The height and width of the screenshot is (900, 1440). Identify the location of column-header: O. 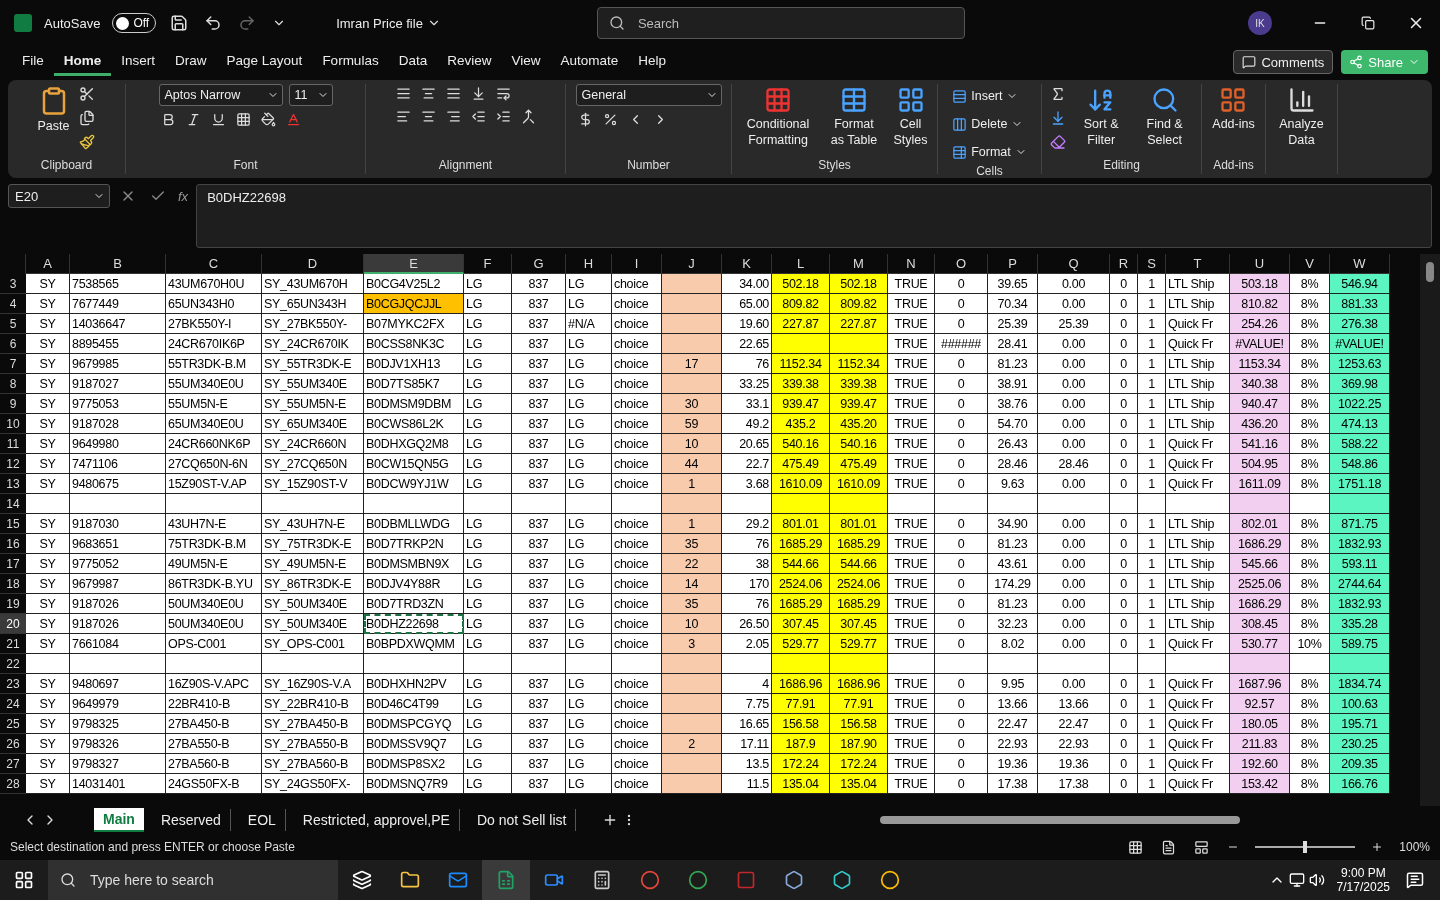
(961, 264).